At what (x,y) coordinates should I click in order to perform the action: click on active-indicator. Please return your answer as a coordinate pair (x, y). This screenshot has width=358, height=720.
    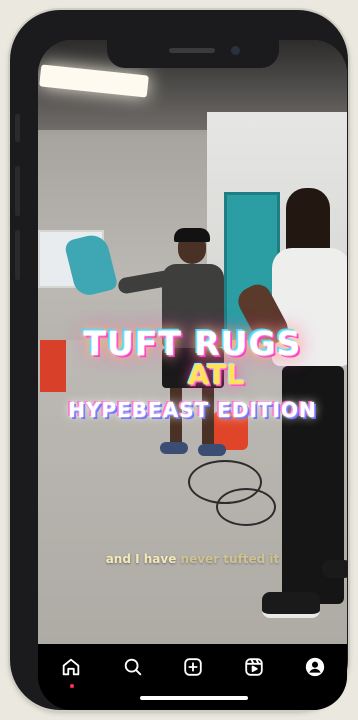
    Looking at the image, I should click on (72, 686).